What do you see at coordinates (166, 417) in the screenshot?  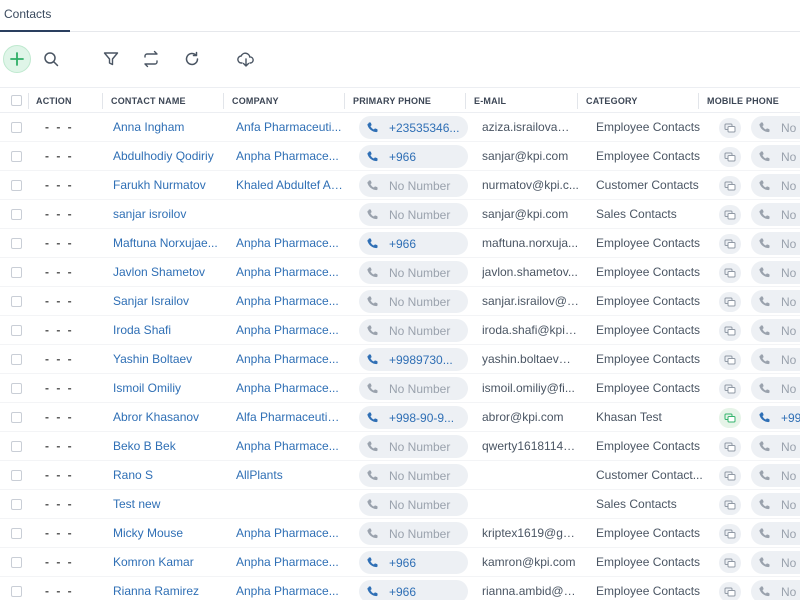 I see `contact-name-link: Abror Khasanov` at bounding box center [166, 417].